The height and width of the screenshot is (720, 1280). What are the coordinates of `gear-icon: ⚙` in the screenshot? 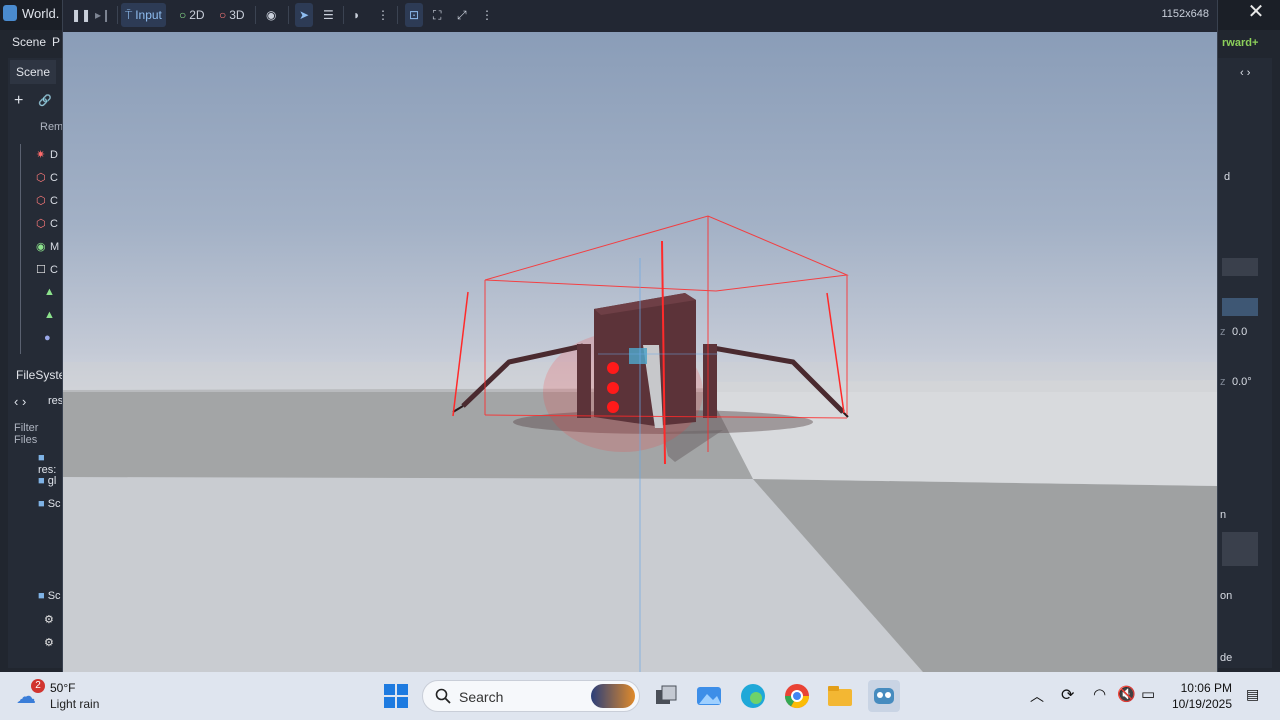 It's located at (49, 620).